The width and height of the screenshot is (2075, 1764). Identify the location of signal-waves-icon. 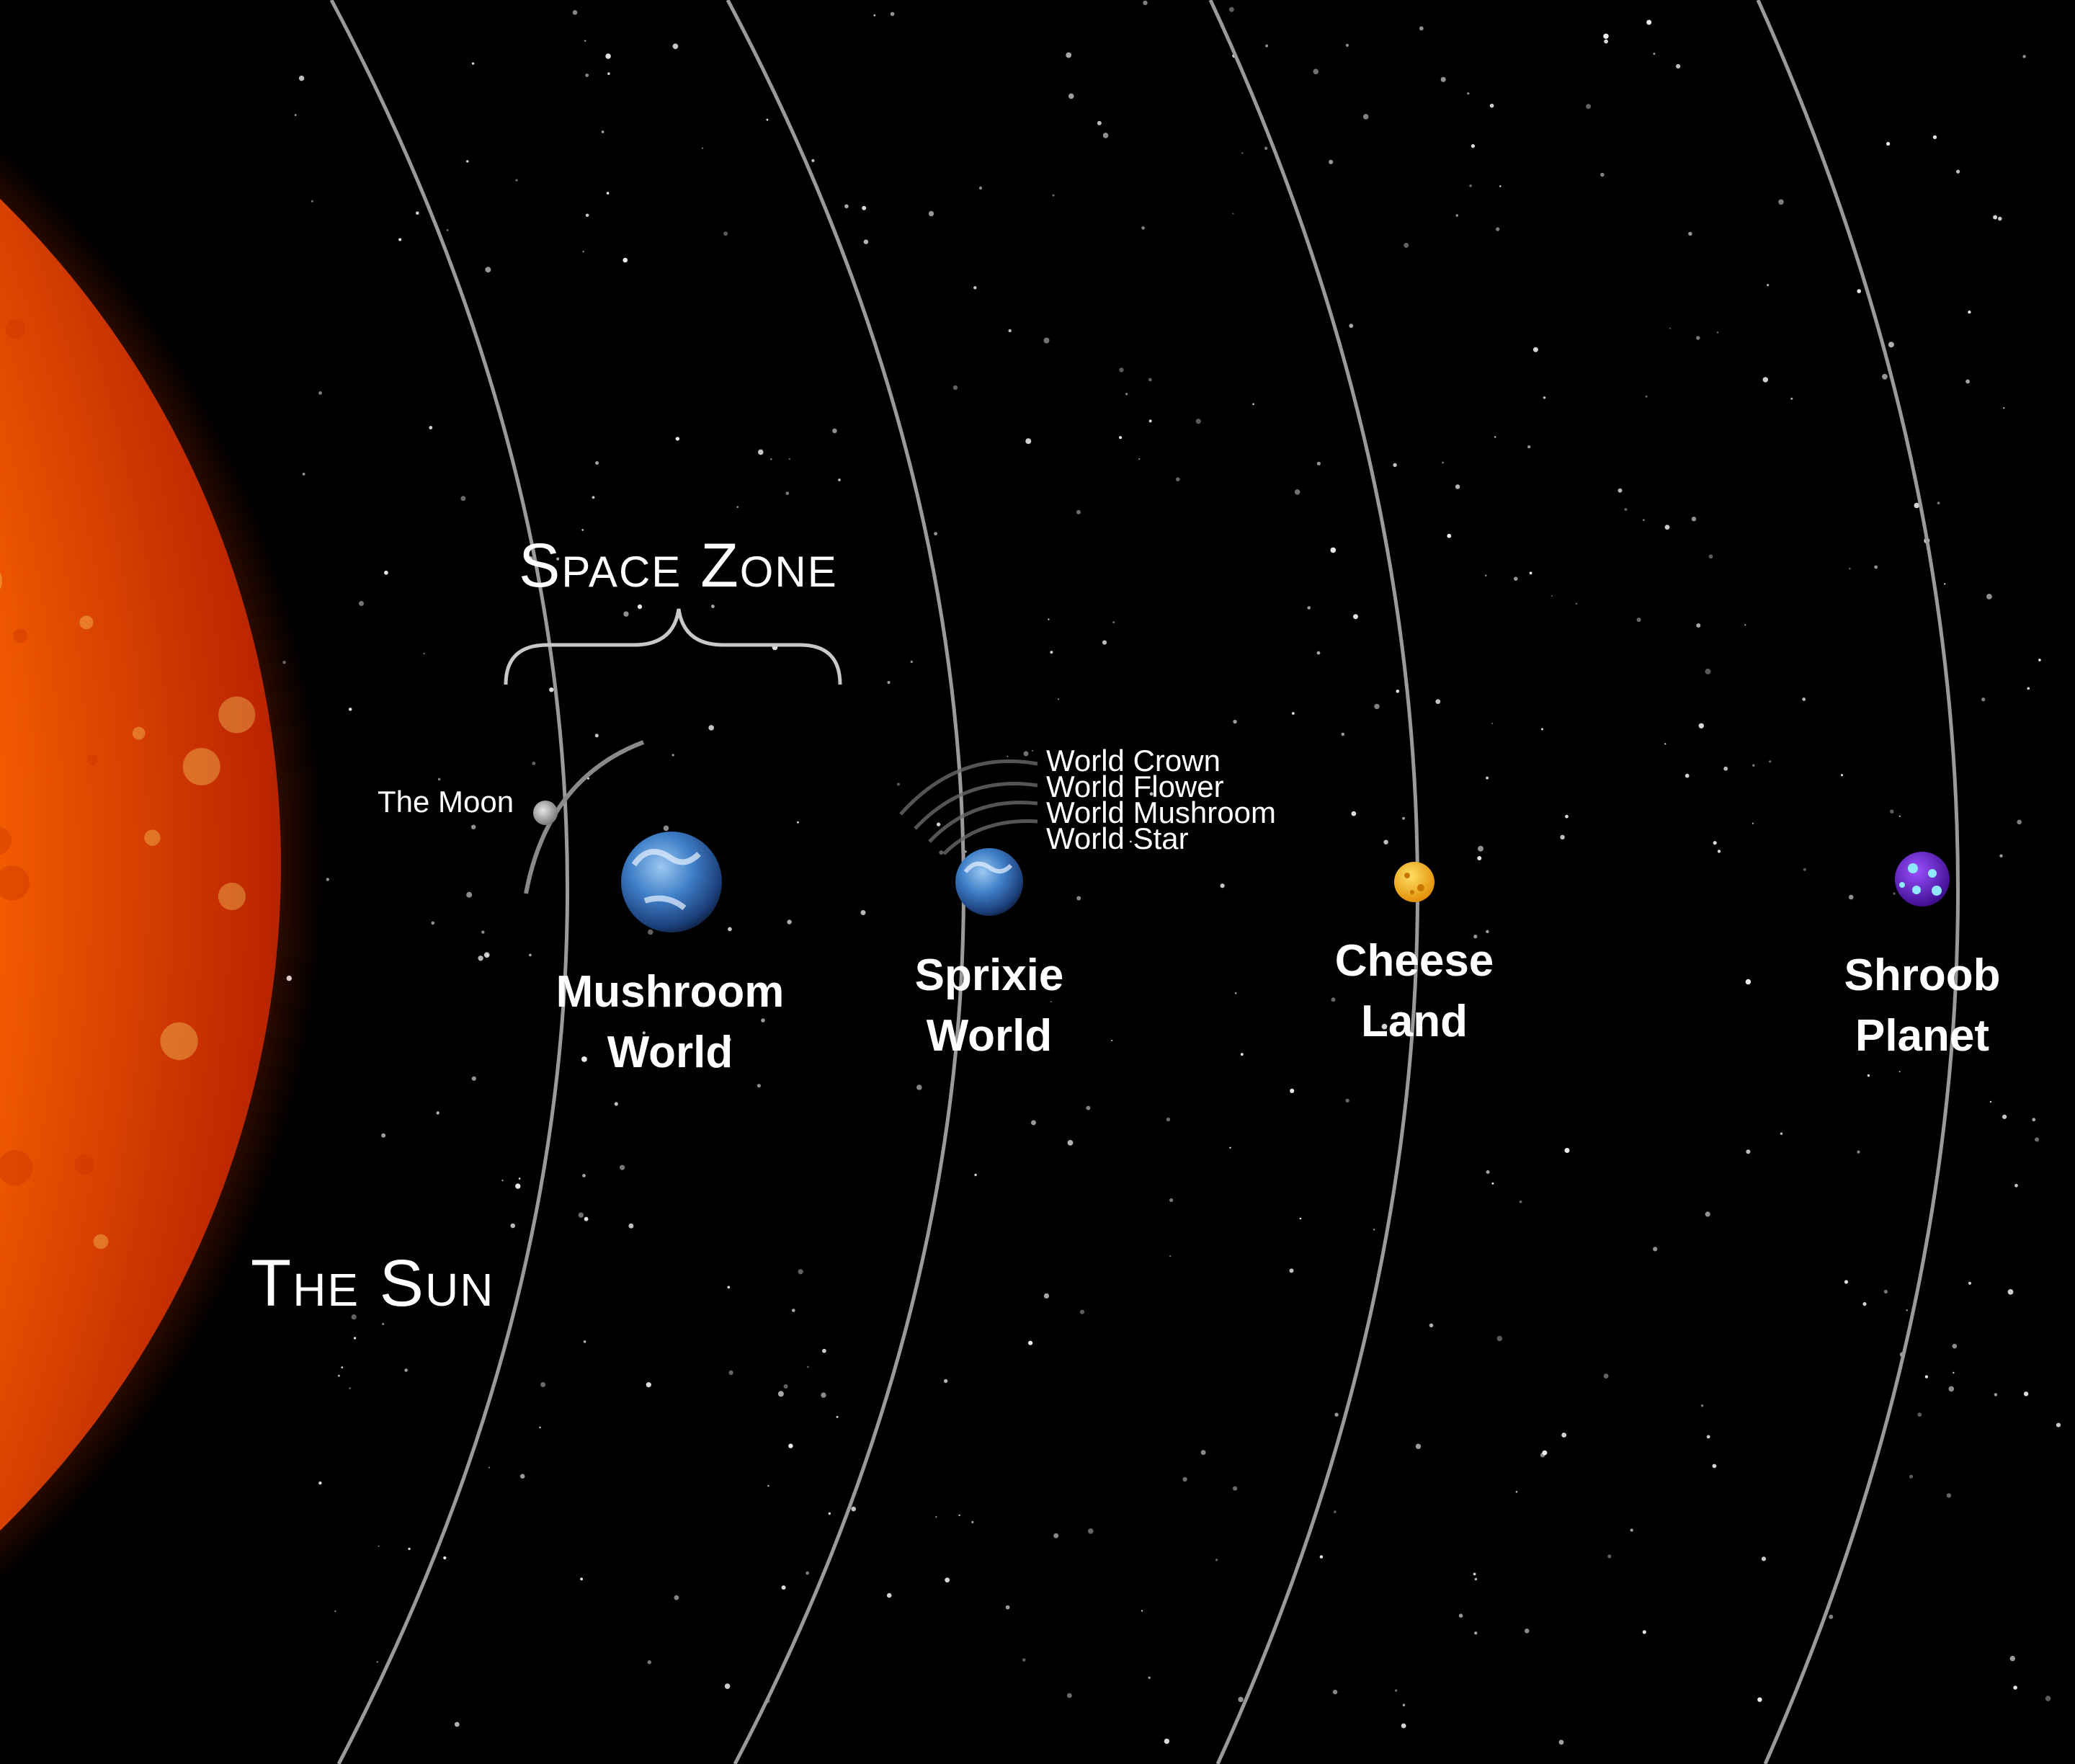
(969, 807).